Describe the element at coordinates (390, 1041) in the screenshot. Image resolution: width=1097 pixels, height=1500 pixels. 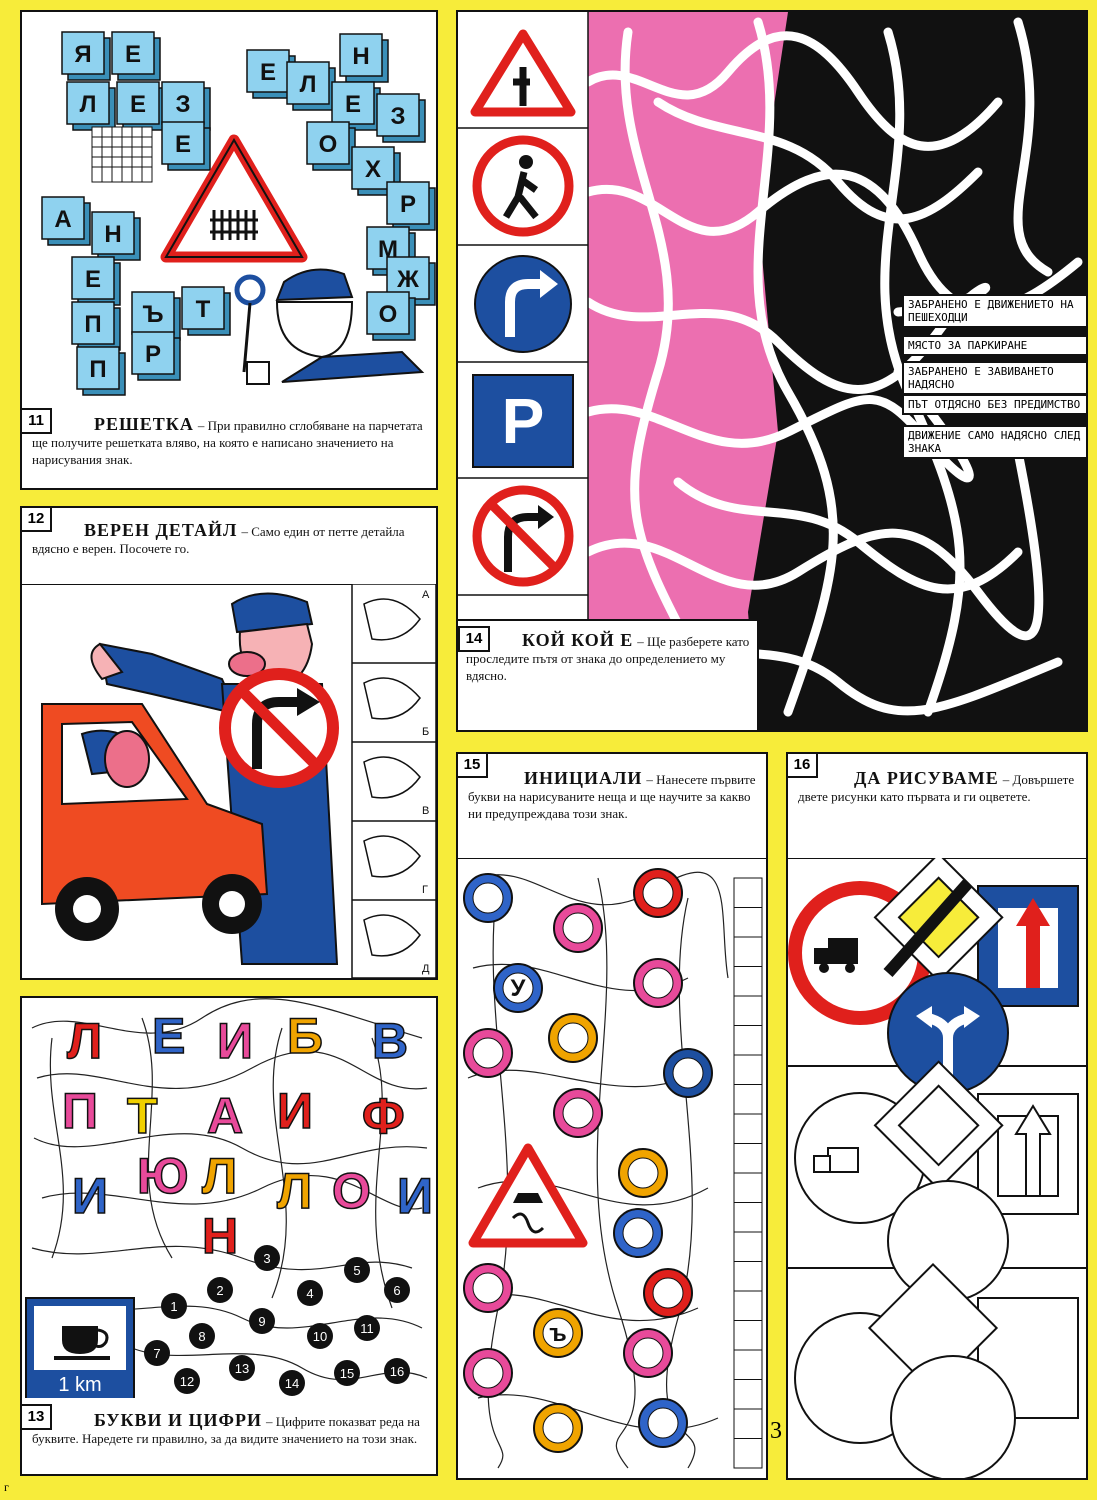
I see `maze-letter: В` at that location.